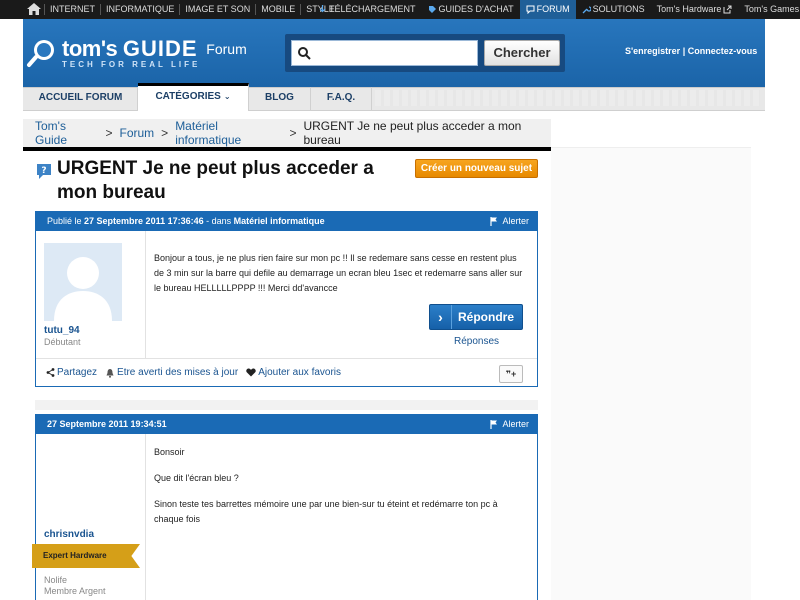 The width and height of the screenshot is (800, 600). Describe the element at coordinates (395, 53) in the screenshot. I see `search-input` at that location.